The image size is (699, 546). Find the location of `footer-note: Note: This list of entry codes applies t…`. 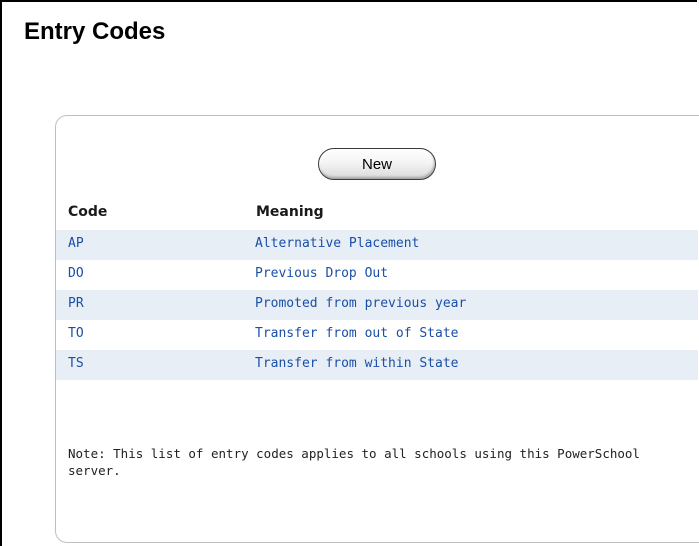

footer-note: Note: This list of entry codes applies t… is located at coordinates (354, 462).